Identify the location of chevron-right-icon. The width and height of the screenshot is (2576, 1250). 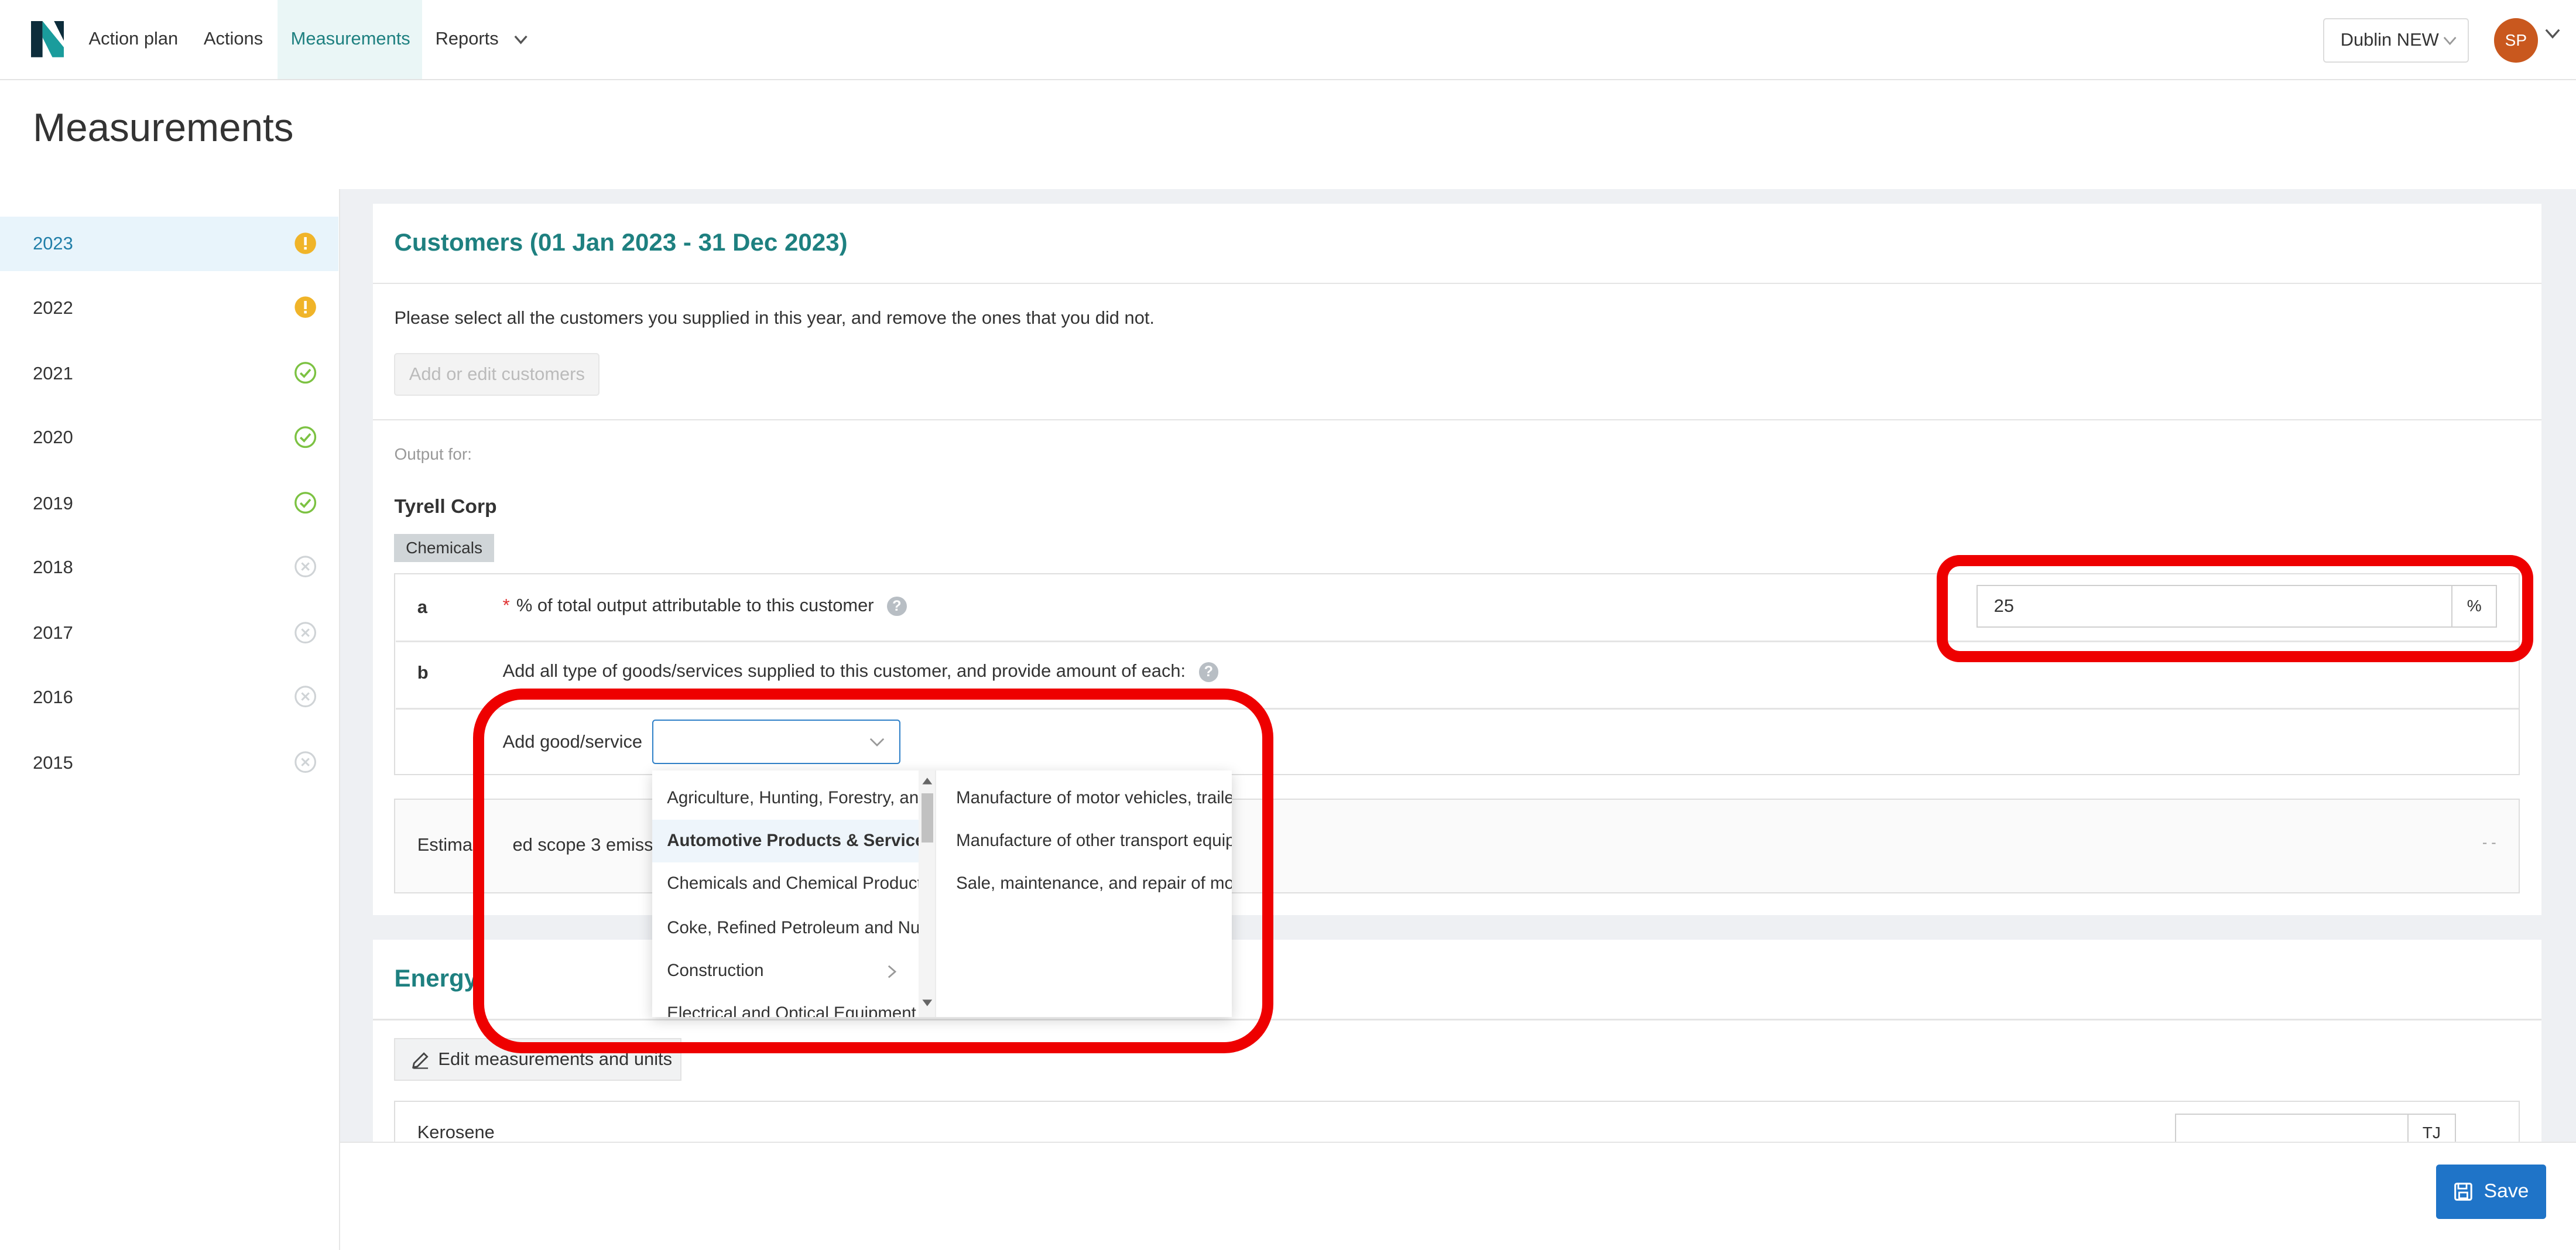
(892, 971).